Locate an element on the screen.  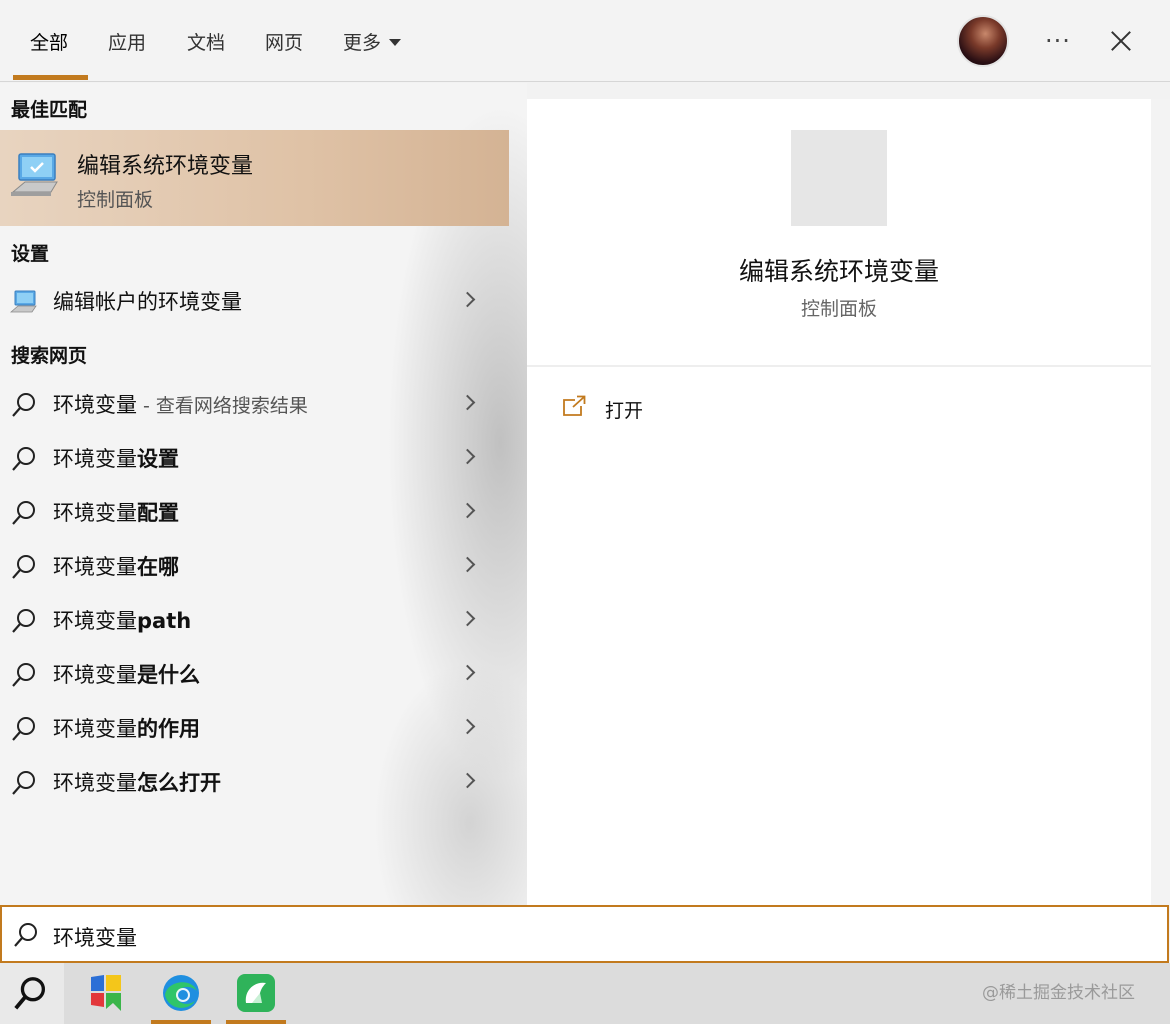
windows-app-icon is located at coordinates (106, 993).